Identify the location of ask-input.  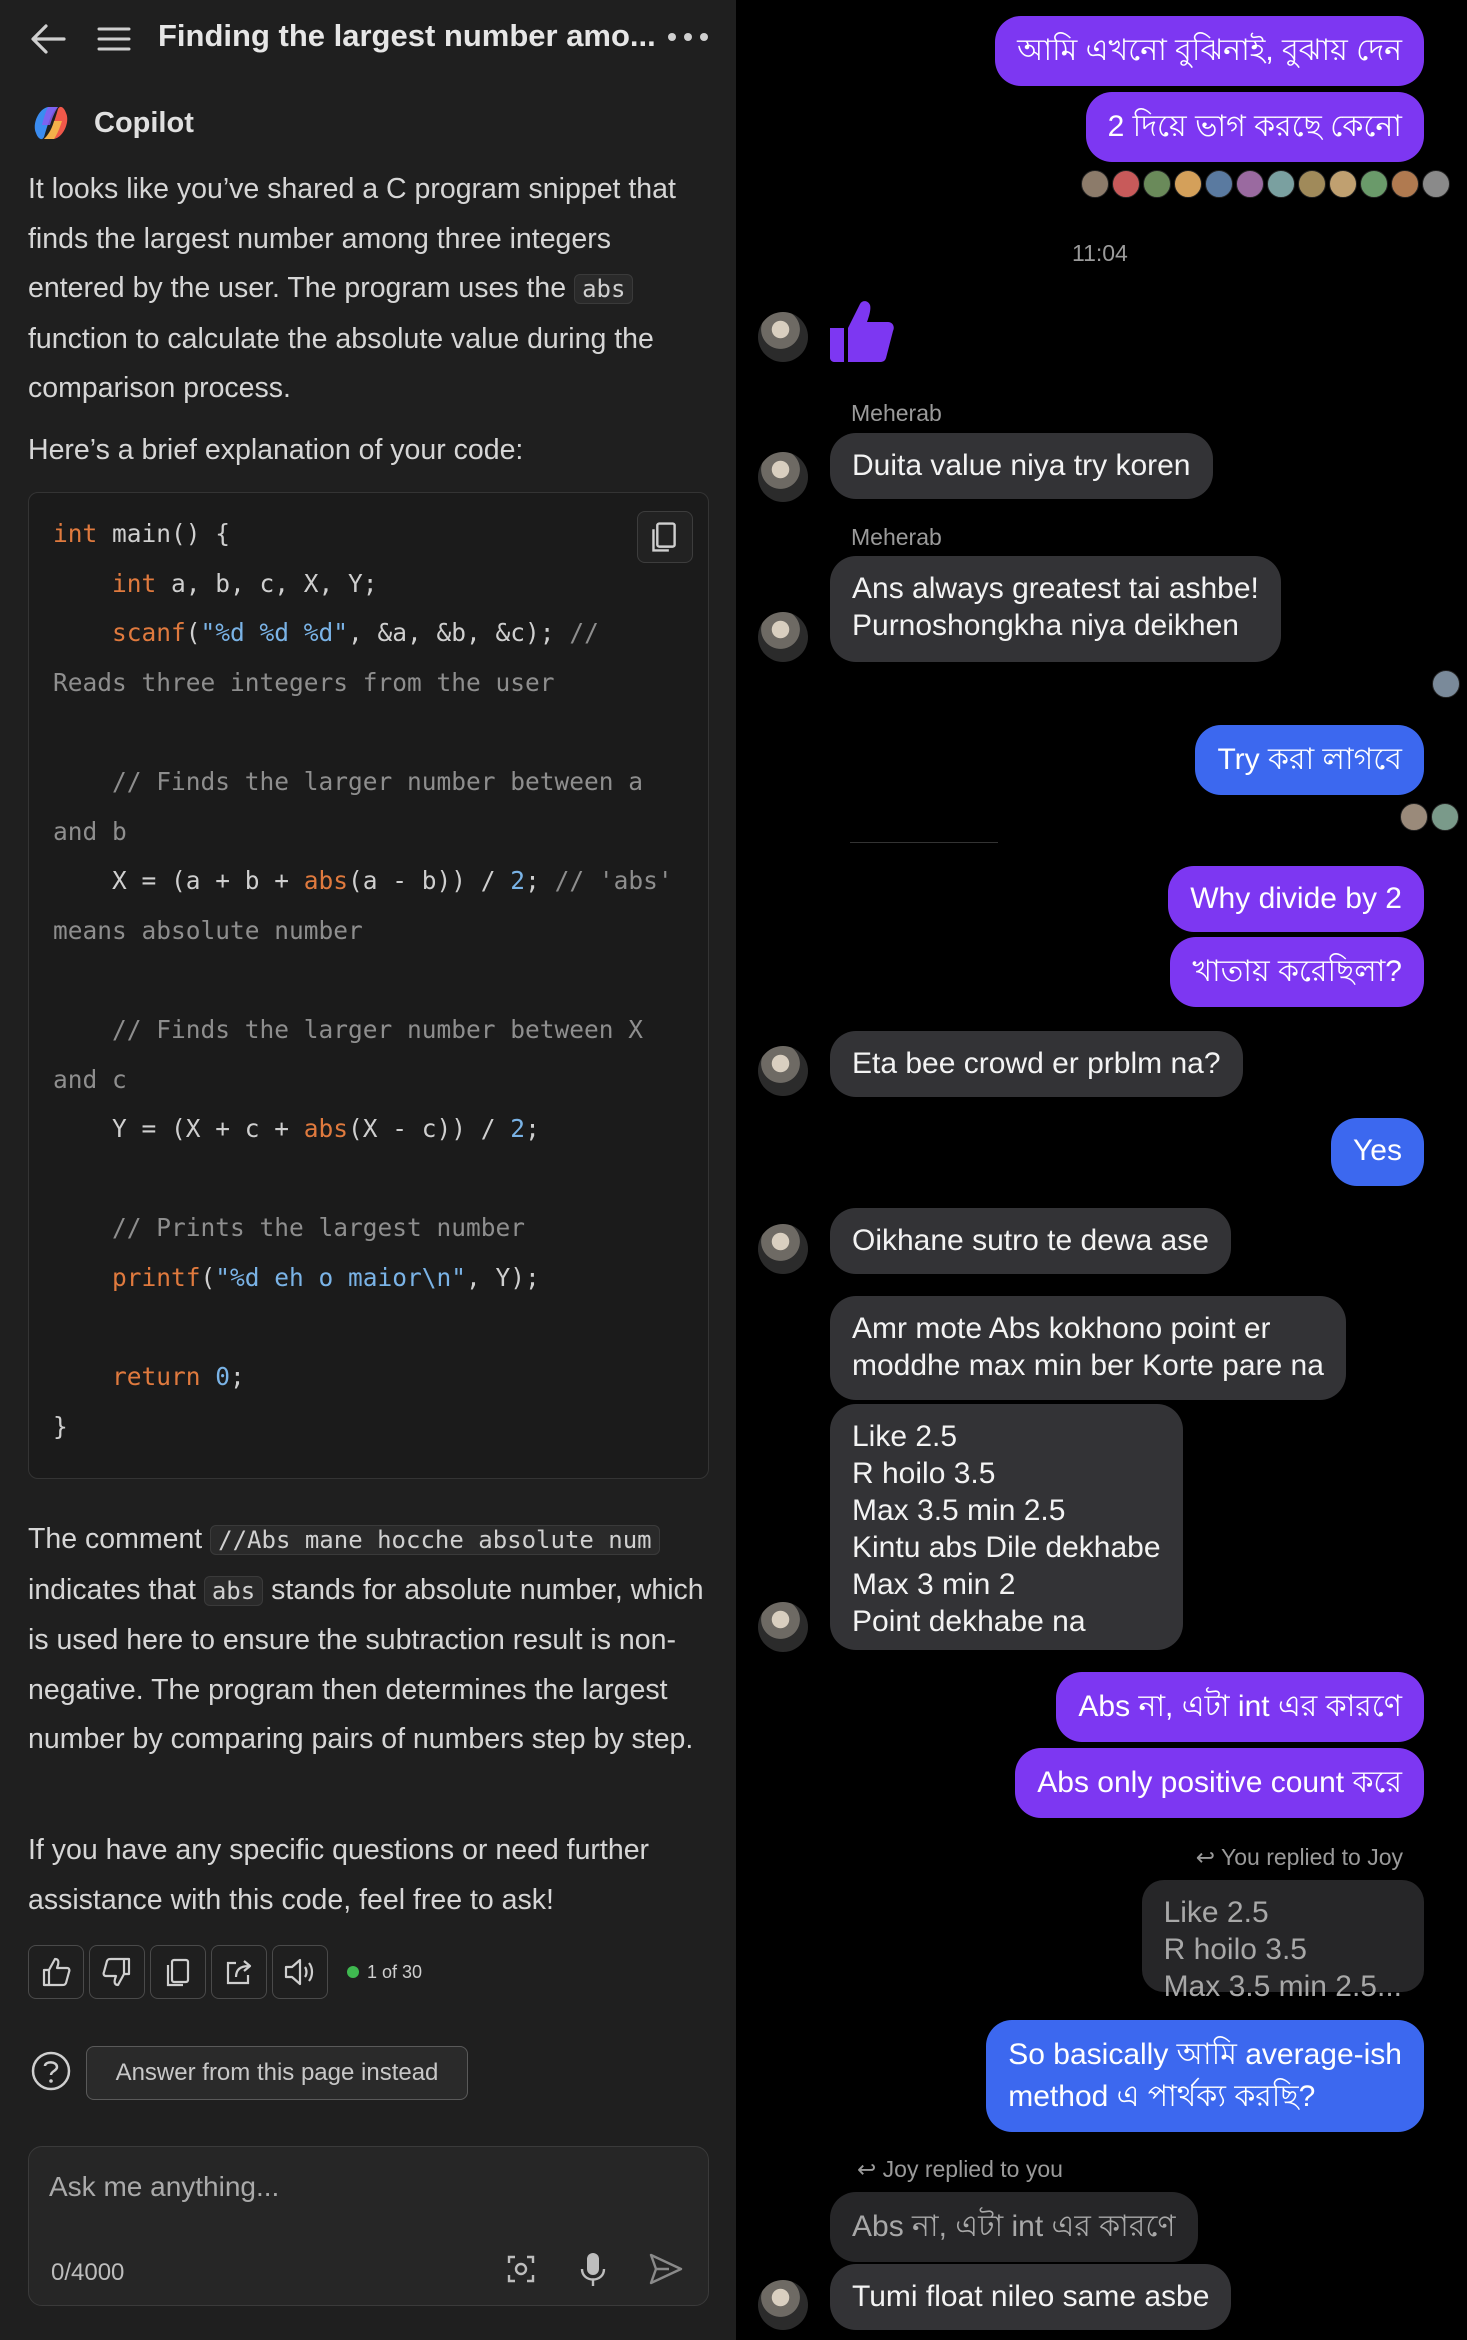
(349, 2187).